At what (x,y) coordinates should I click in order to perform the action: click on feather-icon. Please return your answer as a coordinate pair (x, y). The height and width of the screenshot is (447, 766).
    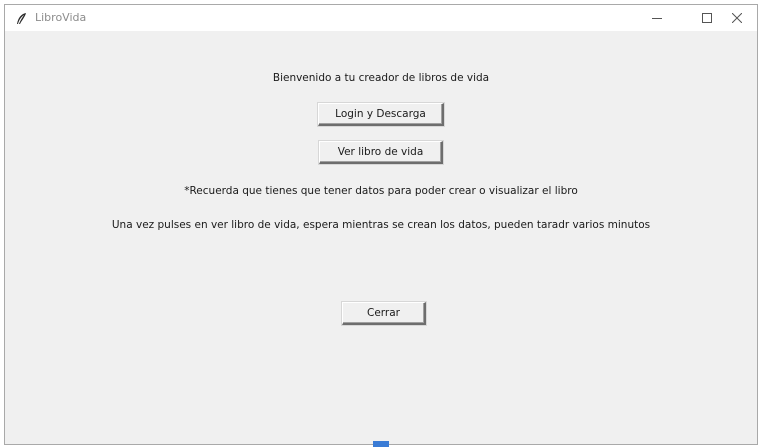
    Looking at the image, I should click on (21, 18).